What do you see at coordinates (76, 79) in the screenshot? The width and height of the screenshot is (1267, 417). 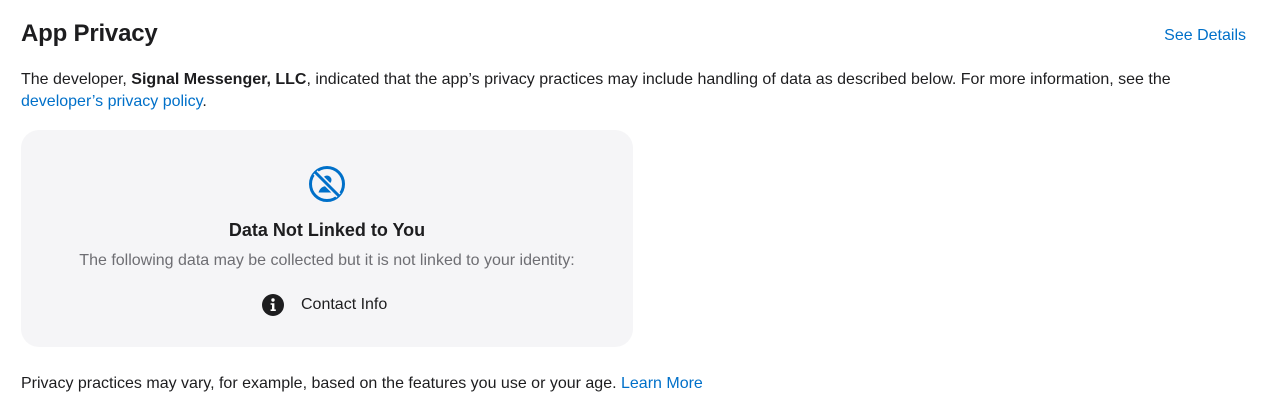 I see `description-prefix: The developer,` at bounding box center [76, 79].